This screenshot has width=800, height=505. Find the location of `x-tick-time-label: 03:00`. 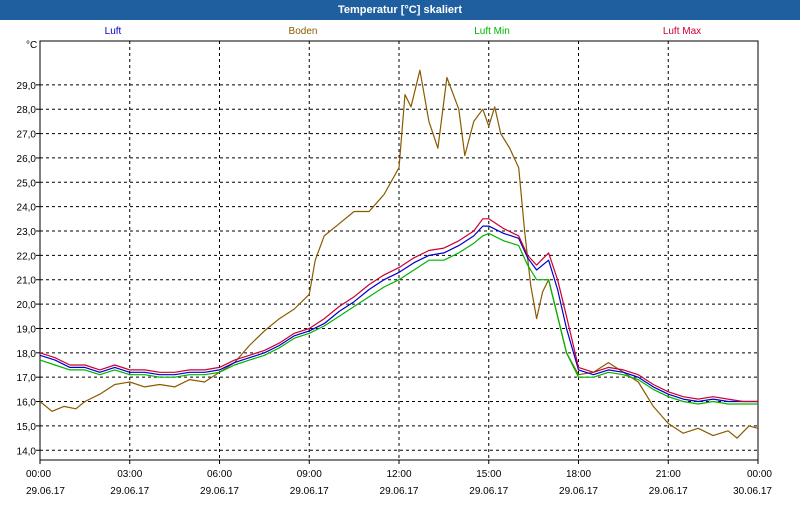

x-tick-time-label: 03:00 is located at coordinates (129, 474).